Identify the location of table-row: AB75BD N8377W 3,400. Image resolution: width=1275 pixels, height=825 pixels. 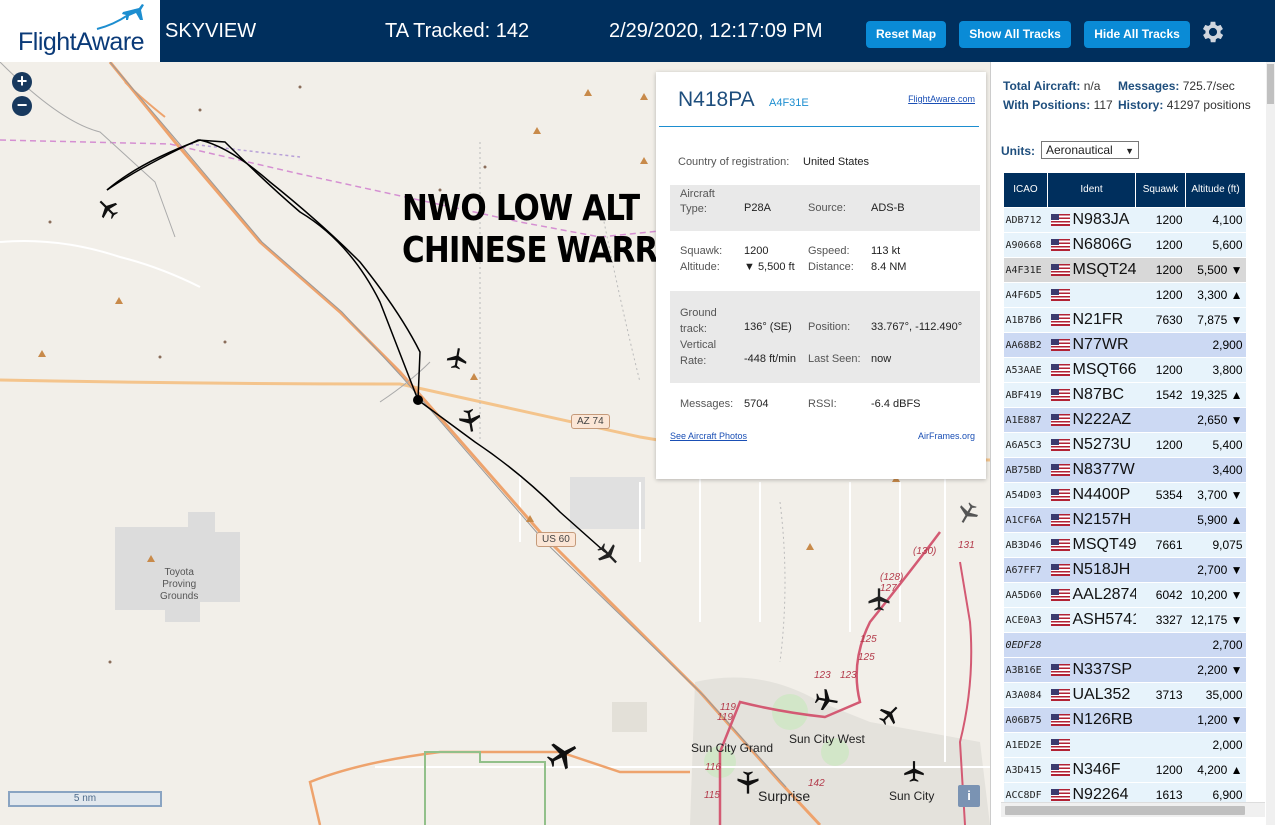
(1134, 470).